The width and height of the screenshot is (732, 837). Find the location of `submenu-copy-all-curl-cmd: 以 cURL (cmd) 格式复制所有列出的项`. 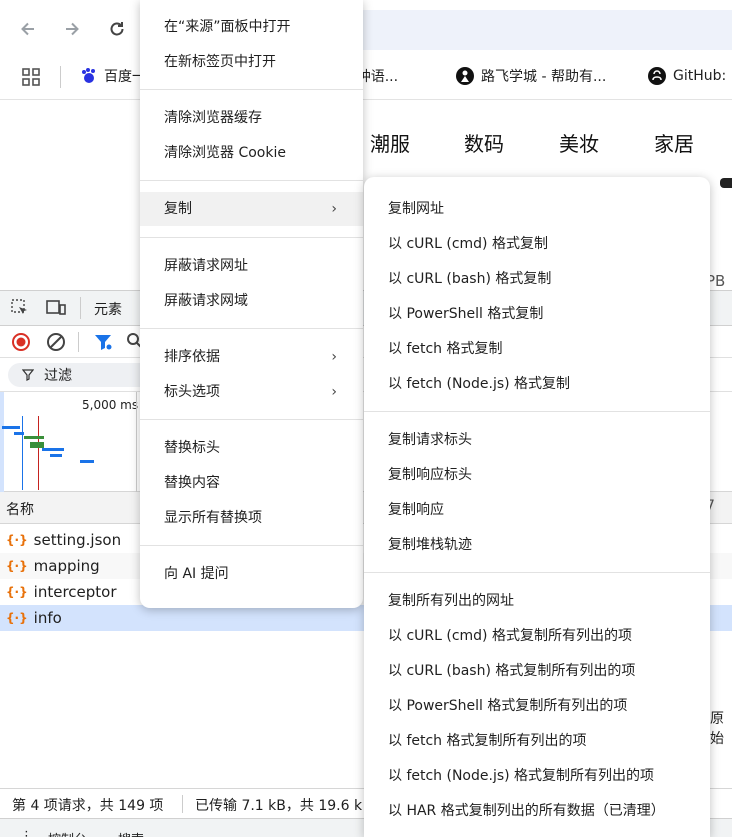

submenu-copy-all-curl-cmd: 以 cURL (cmd) 格式复制所有列出的项 is located at coordinates (537, 636).